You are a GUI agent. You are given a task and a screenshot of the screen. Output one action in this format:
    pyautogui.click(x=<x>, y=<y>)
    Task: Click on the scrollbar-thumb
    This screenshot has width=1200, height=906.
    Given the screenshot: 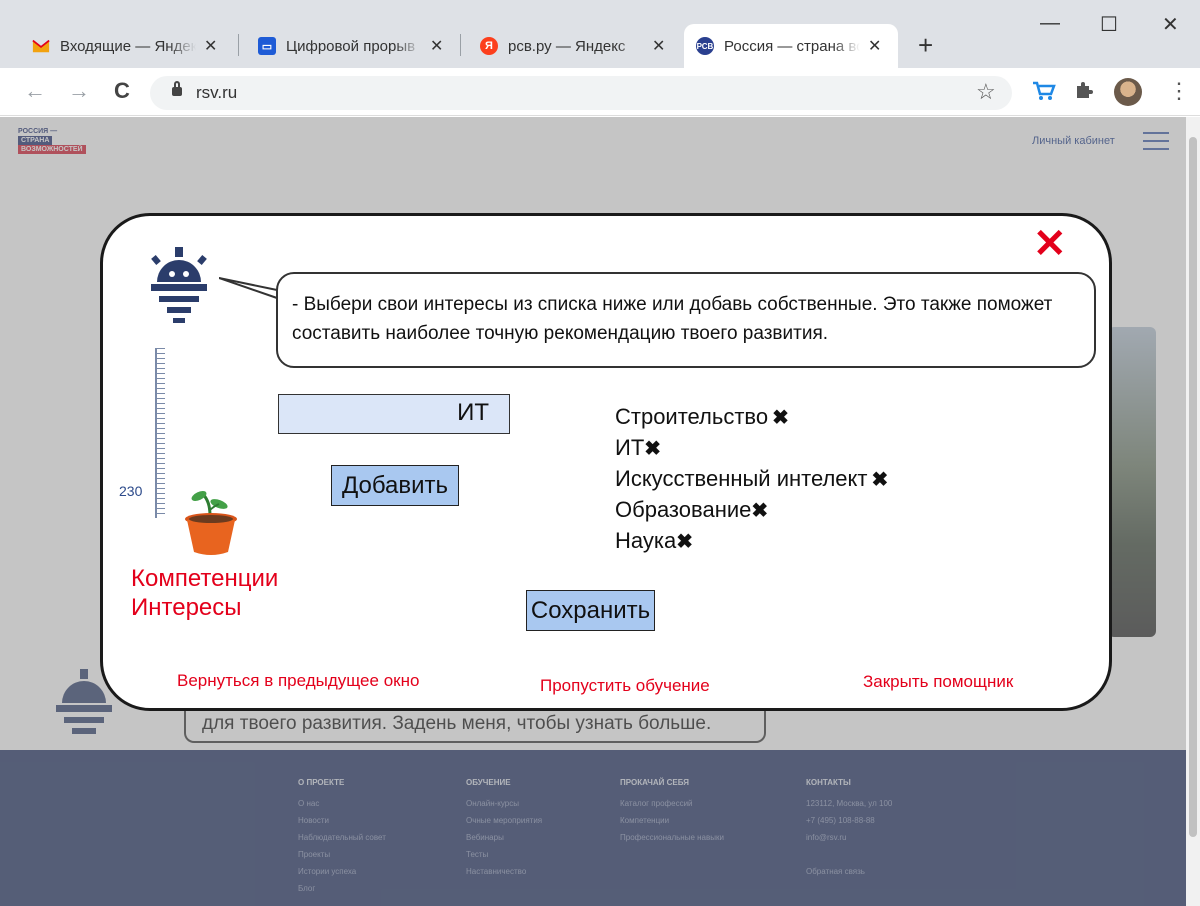 What is the action you would take?
    pyautogui.click(x=1193, y=487)
    